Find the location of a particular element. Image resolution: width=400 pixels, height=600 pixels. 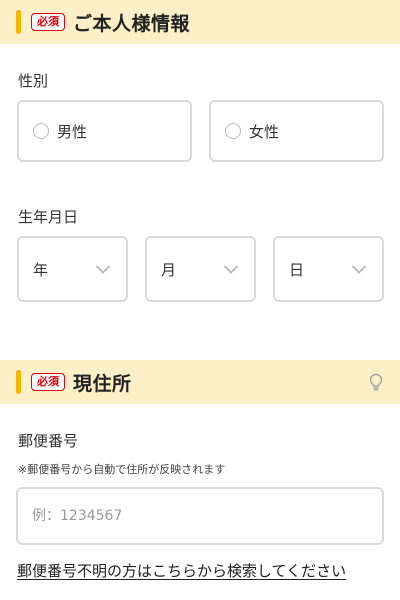

postal-code-label: 郵便番号 is located at coordinates (48, 441).